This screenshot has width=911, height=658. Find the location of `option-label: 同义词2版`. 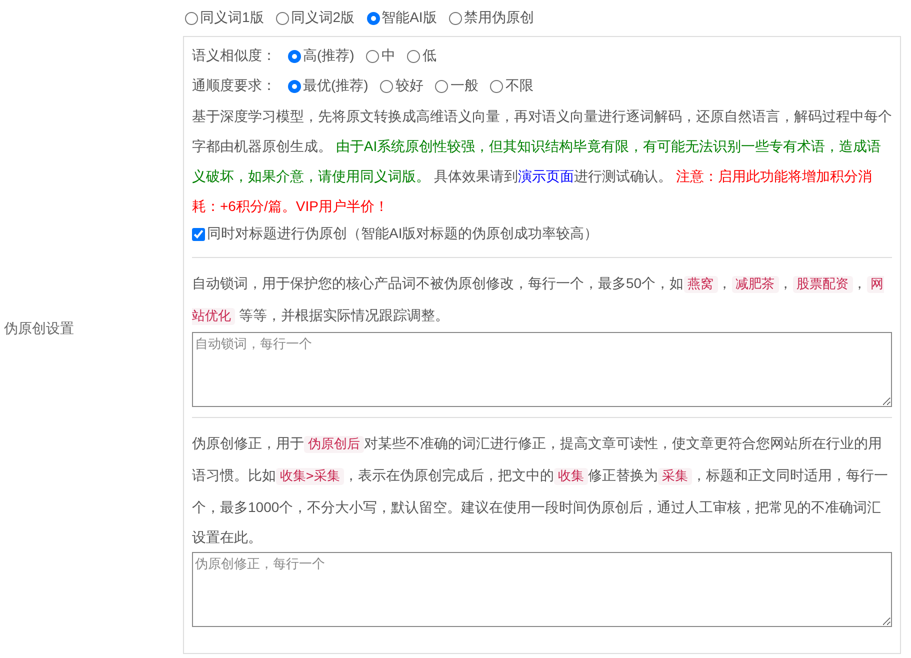

option-label: 同义词2版 is located at coordinates (322, 18).